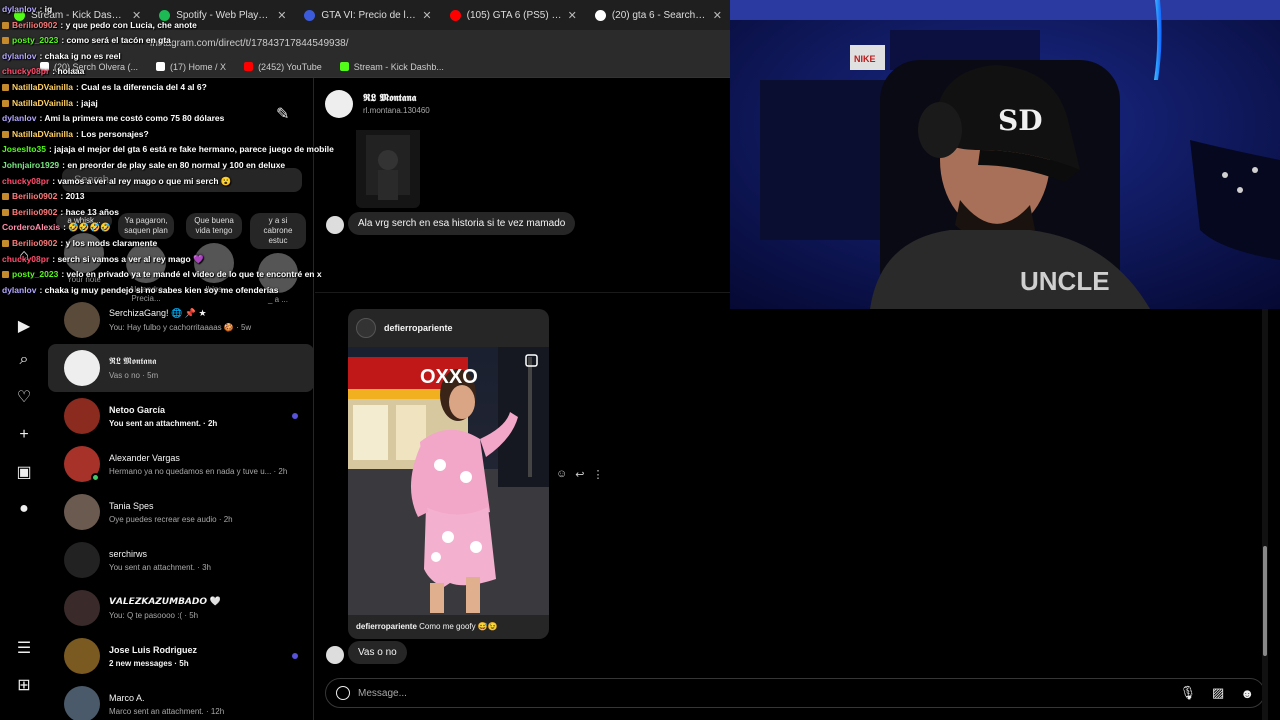 The image size is (1280, 720). I want to click on chat-message-text: : serch si vamos a ver al rey mago 💜, so click(128, 258).